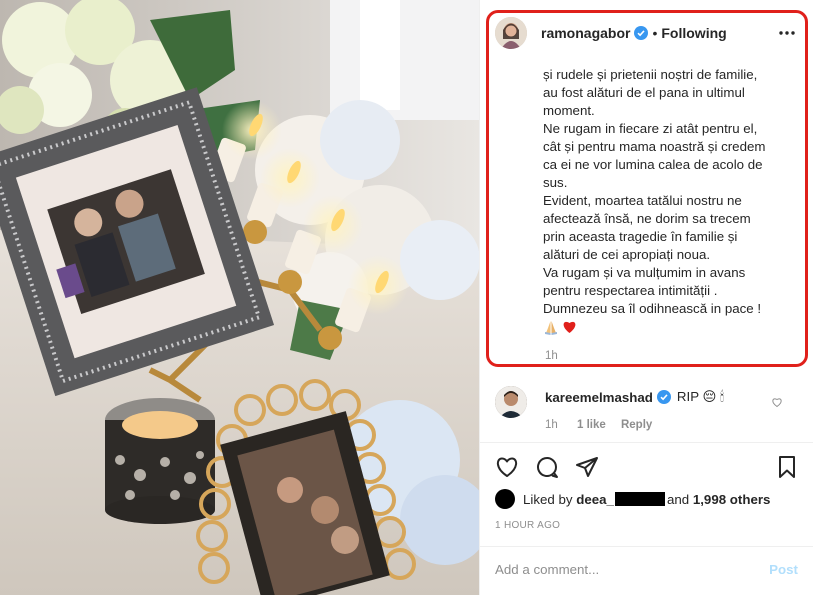  What do you see at coordinates (652, 308) in the screenshot?
I see `caption-line: Dumnezeu sa îl odihnească in pace !` at bounding box center [652, 308].